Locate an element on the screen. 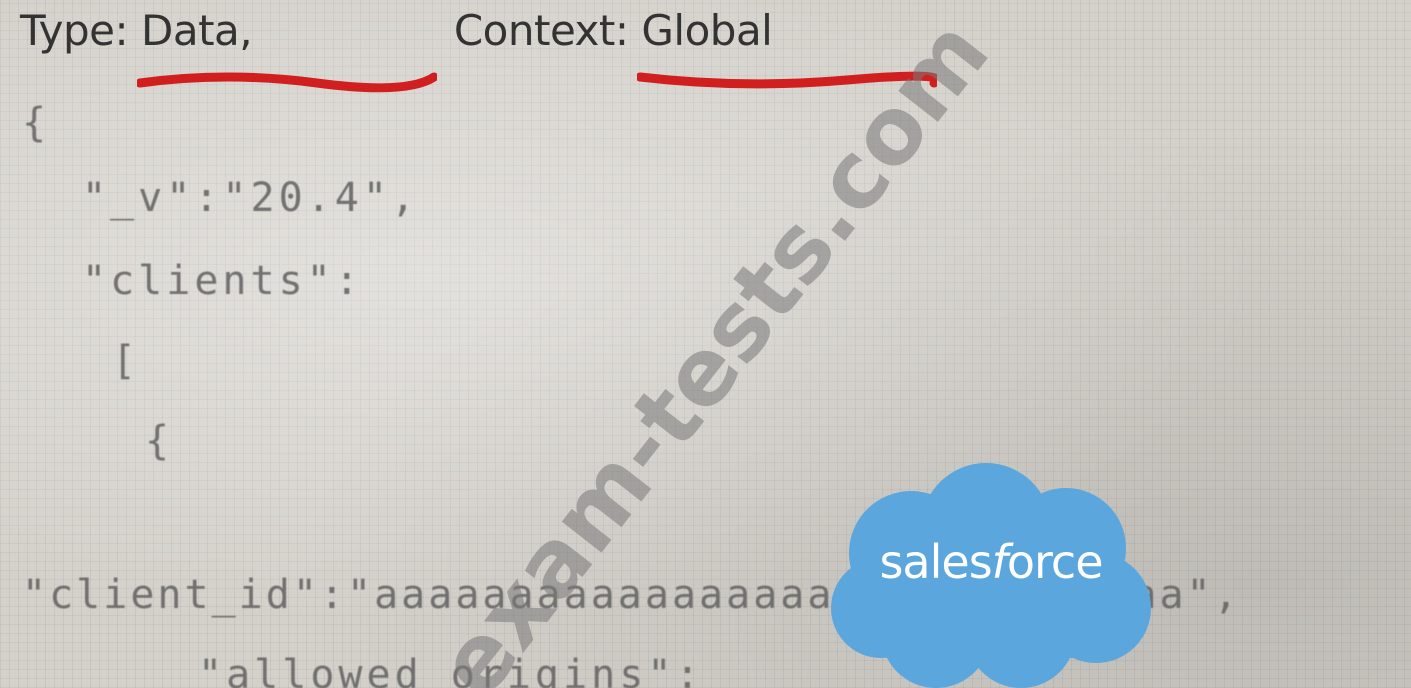 The height and width of the screenshot is (688, 1411). code-line-object-open: { is located at coordinates (159, 441).